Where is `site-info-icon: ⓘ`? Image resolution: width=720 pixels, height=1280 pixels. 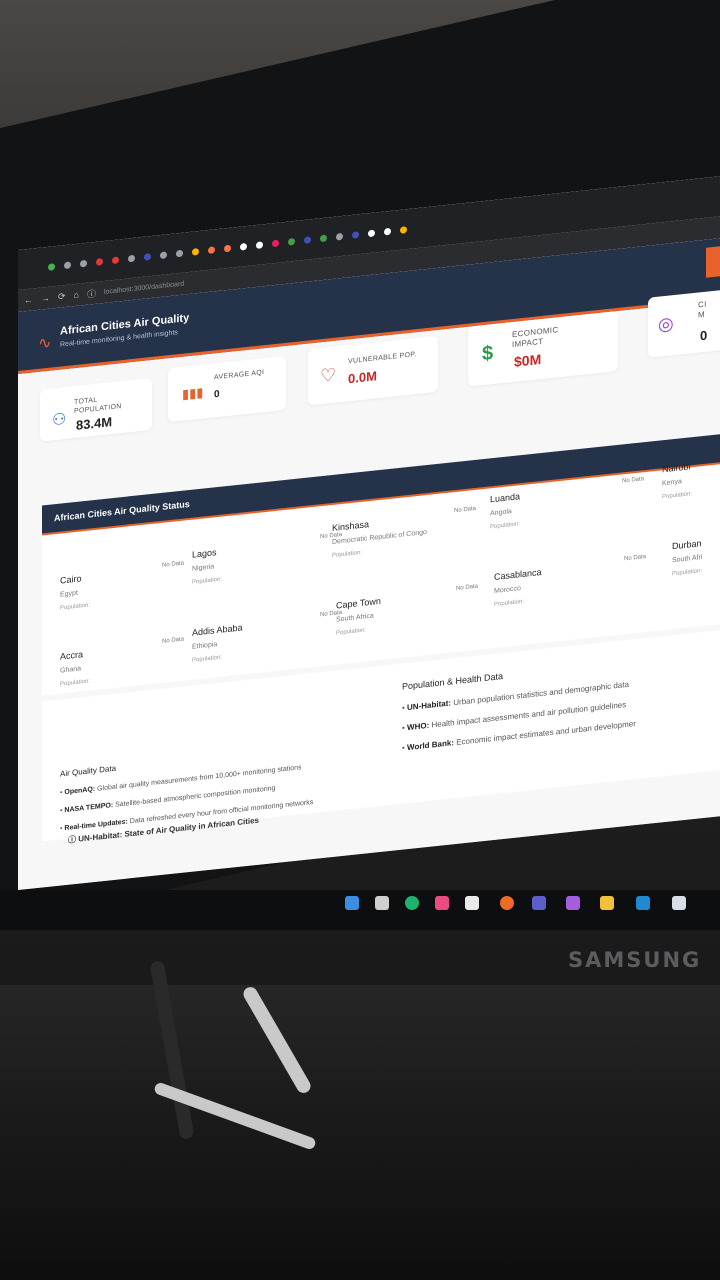 site-info-icon: ⓘ is located at coordinates (91, 293).